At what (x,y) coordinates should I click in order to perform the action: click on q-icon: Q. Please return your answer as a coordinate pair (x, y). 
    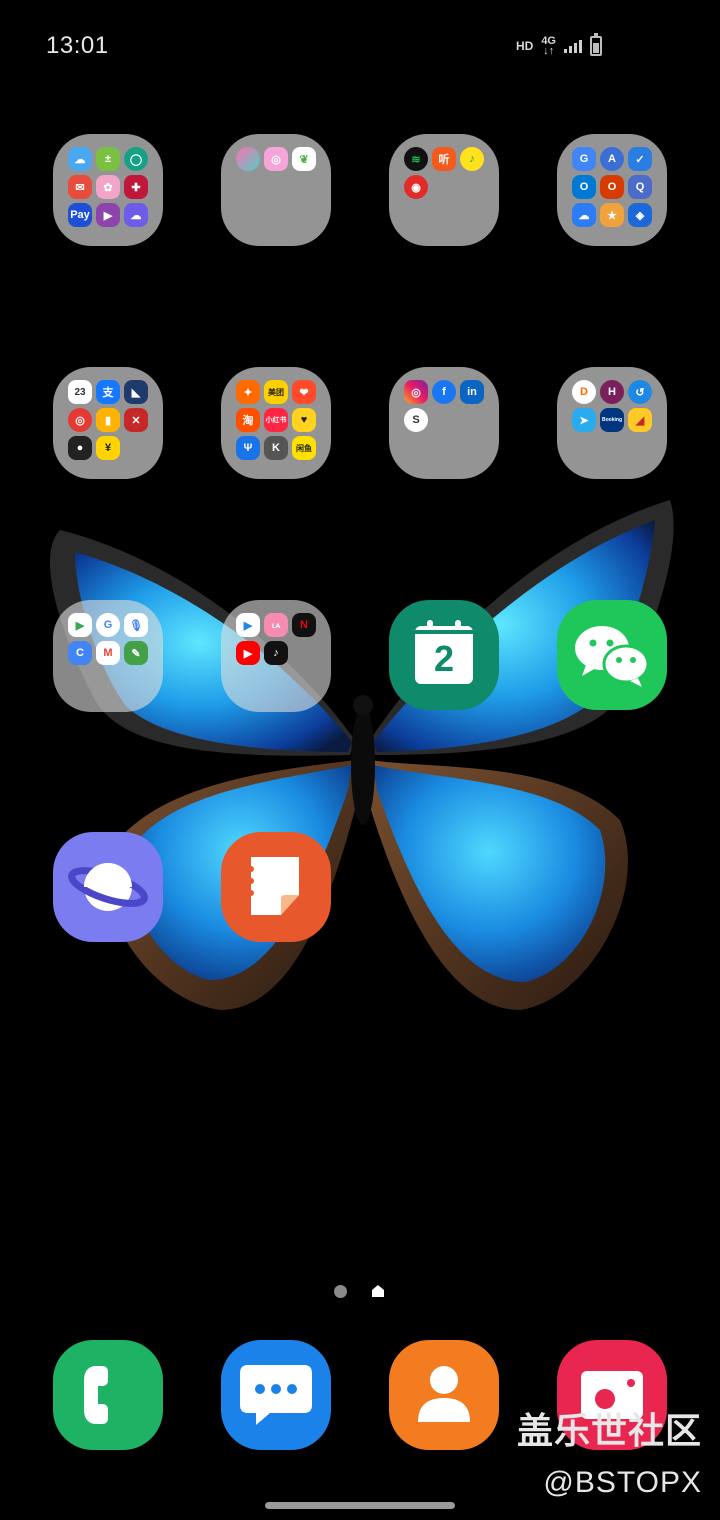
    Looking at the image, I should click on (640, 187).